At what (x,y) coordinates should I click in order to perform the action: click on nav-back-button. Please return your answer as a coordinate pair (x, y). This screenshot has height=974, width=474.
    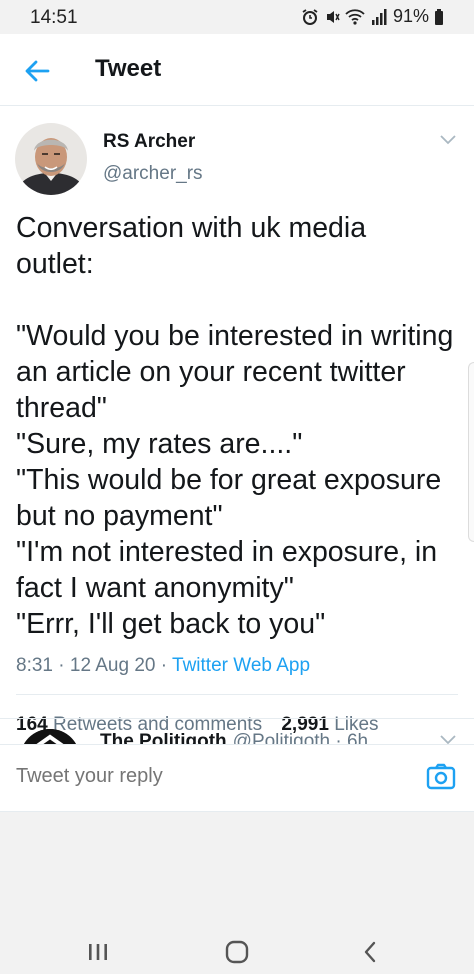
    Looking at the image, I should click on (370, 952).